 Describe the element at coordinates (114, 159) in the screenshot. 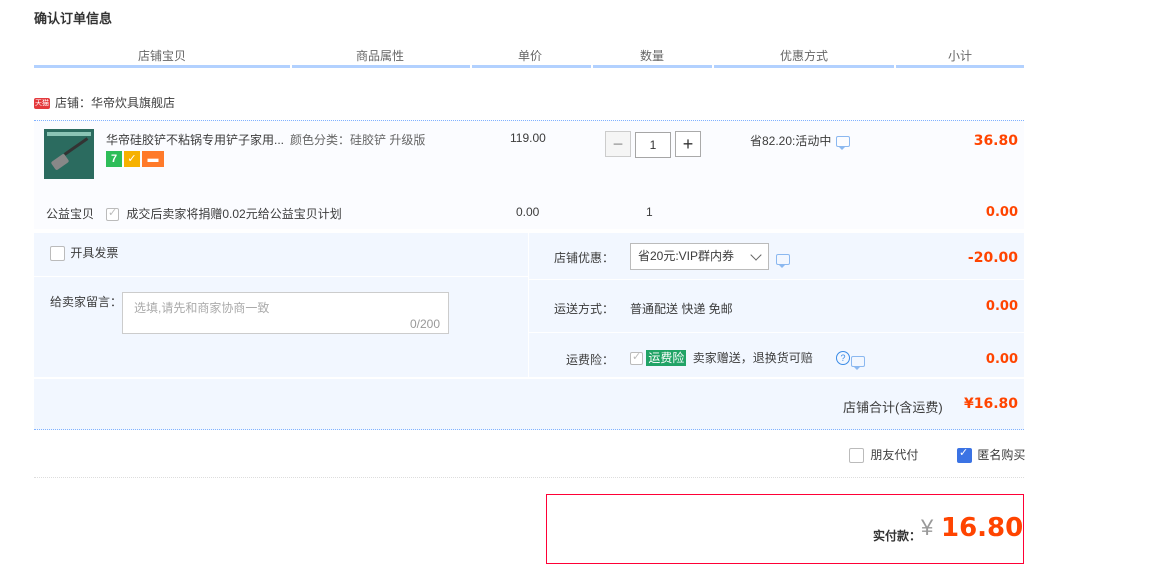

I see `seven-day-return-icon: 7` at that location.